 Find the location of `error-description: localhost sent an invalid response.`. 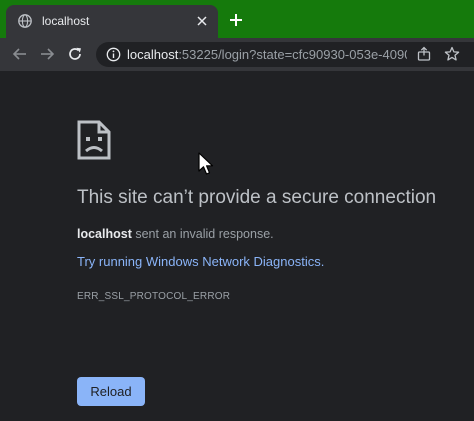

error-description: localhost sent an invalid response. is located at coordinates (175, 234).